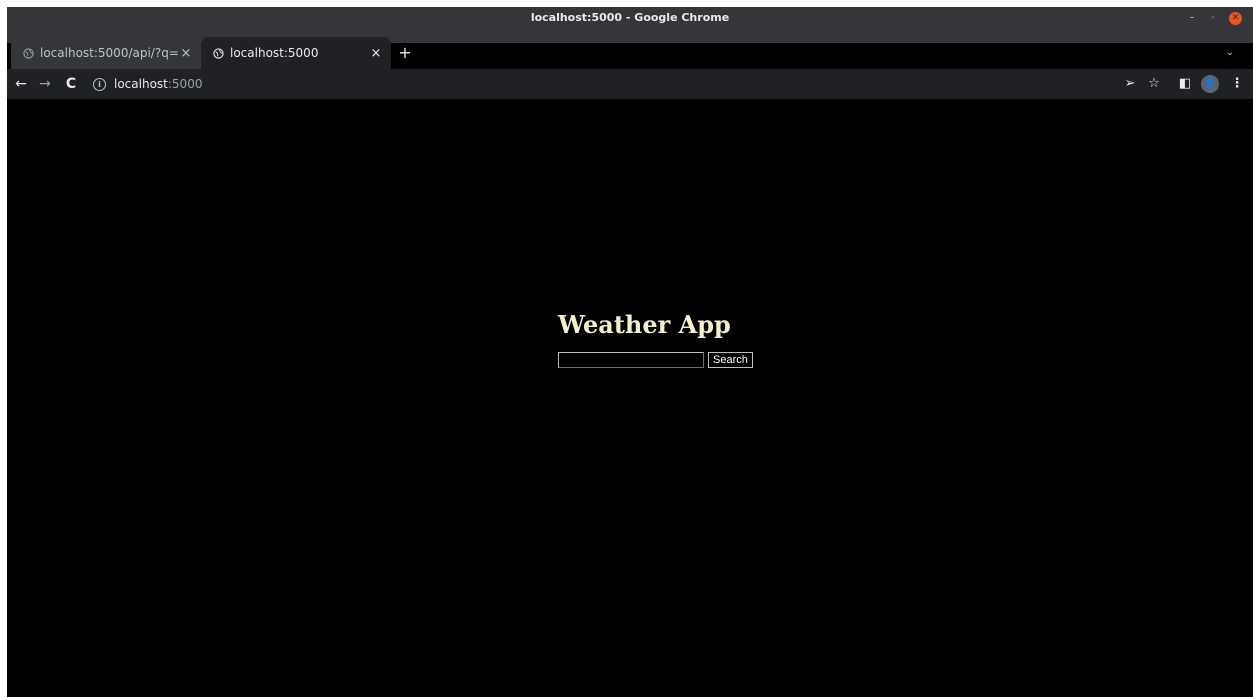 The width and height of the screenshot is (1253, 700). Describe the element at coordinates (274, 53) in the screenshot. I see `tab-label: localhost:5000` at that location.